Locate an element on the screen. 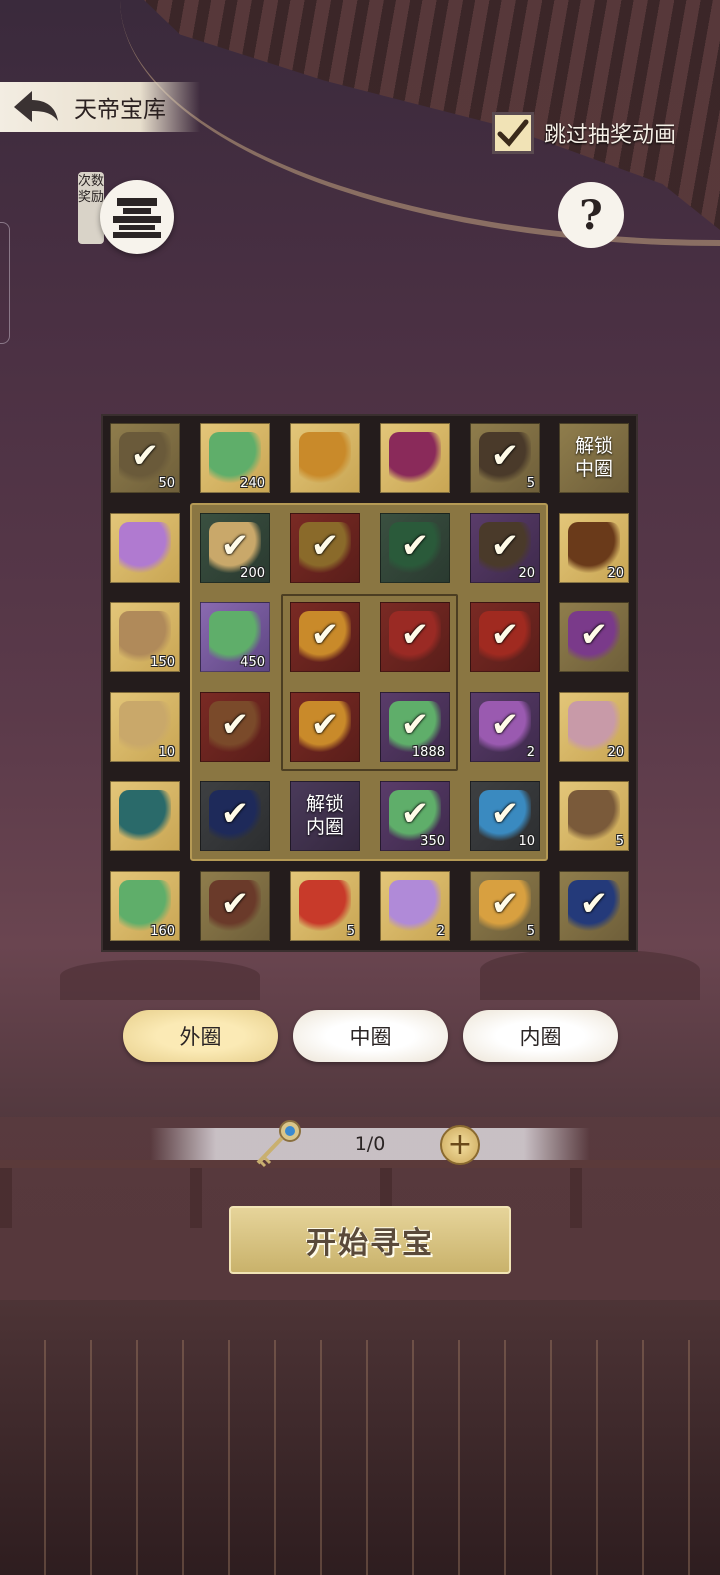 This screenshot has height=1575, width=720. tab-inner-ring: 内圈 is located at coordinates (540, 1036).